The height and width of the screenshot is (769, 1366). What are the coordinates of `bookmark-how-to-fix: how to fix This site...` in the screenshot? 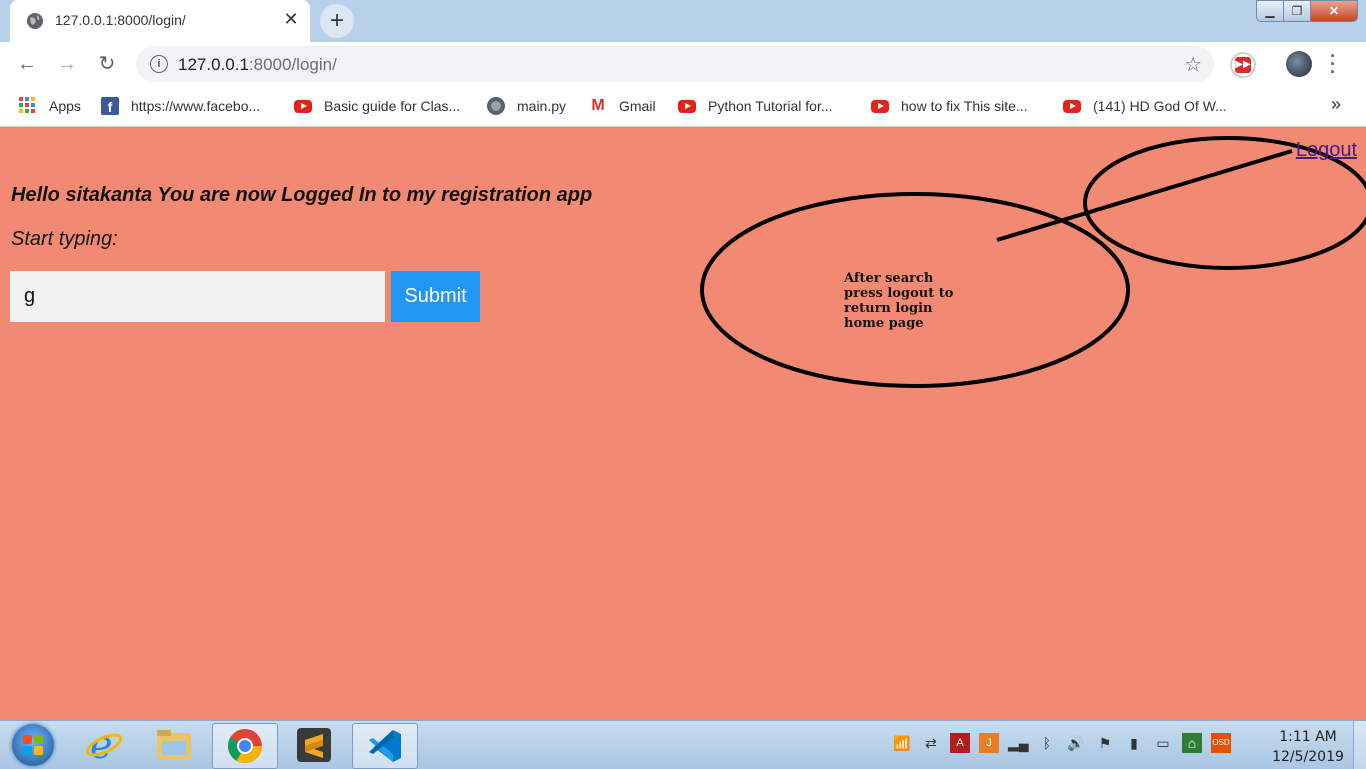 It's located at (949, 106).